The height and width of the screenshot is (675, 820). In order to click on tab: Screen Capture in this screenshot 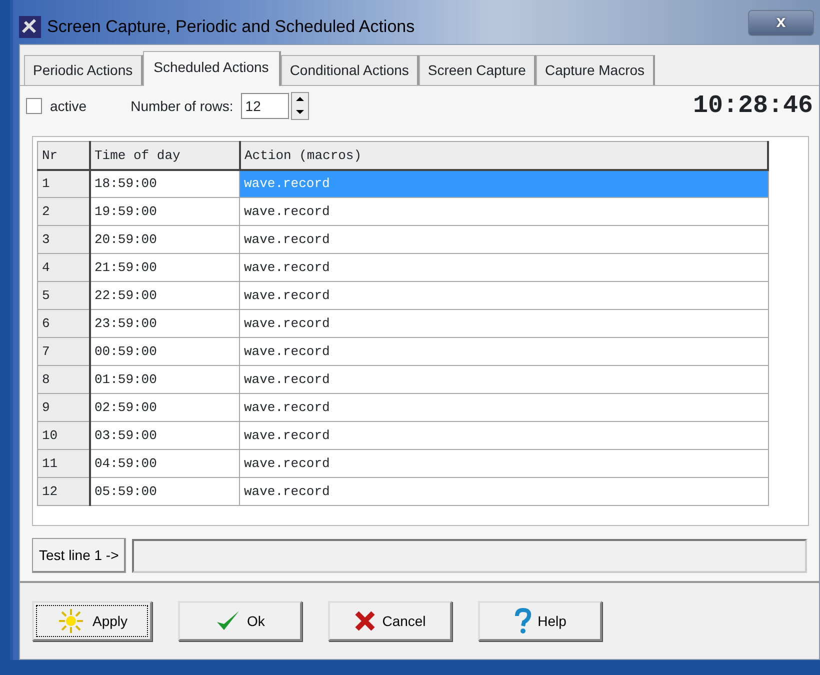, I will do `click(477, 70)`.